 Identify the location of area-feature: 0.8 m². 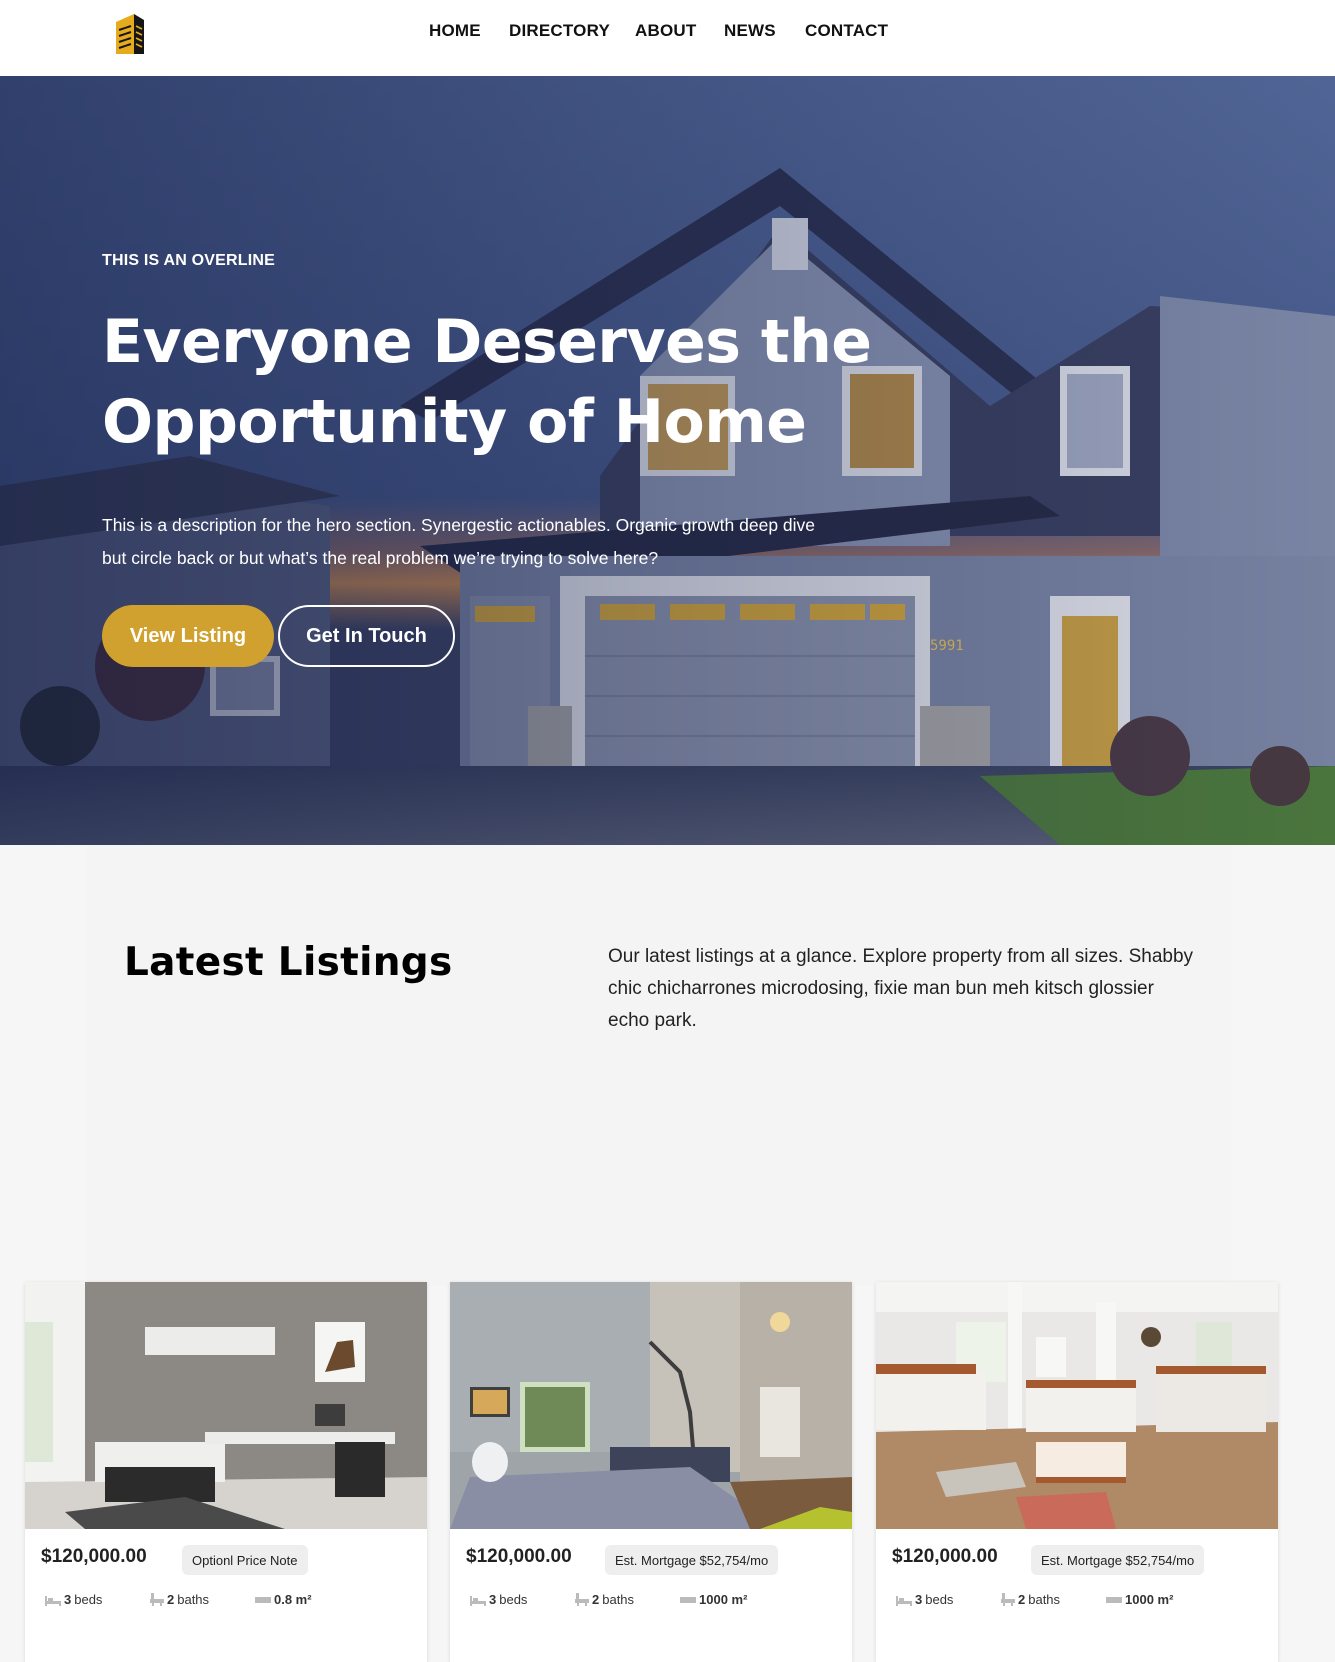
(285, 1599).